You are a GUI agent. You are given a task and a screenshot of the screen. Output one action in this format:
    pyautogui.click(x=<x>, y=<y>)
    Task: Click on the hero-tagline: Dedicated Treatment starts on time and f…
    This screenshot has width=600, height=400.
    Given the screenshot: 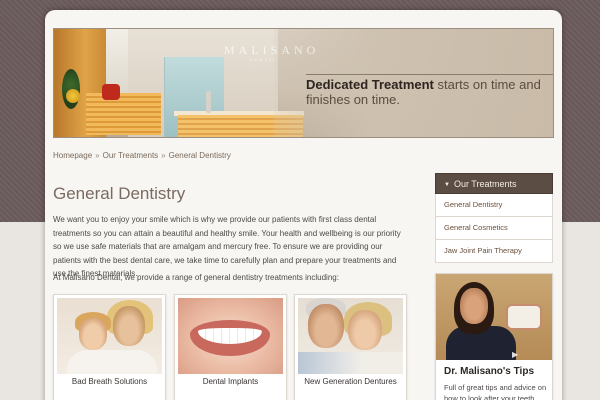 What is the action you would take?
    pyautogui.click(x=426, y=92)
    